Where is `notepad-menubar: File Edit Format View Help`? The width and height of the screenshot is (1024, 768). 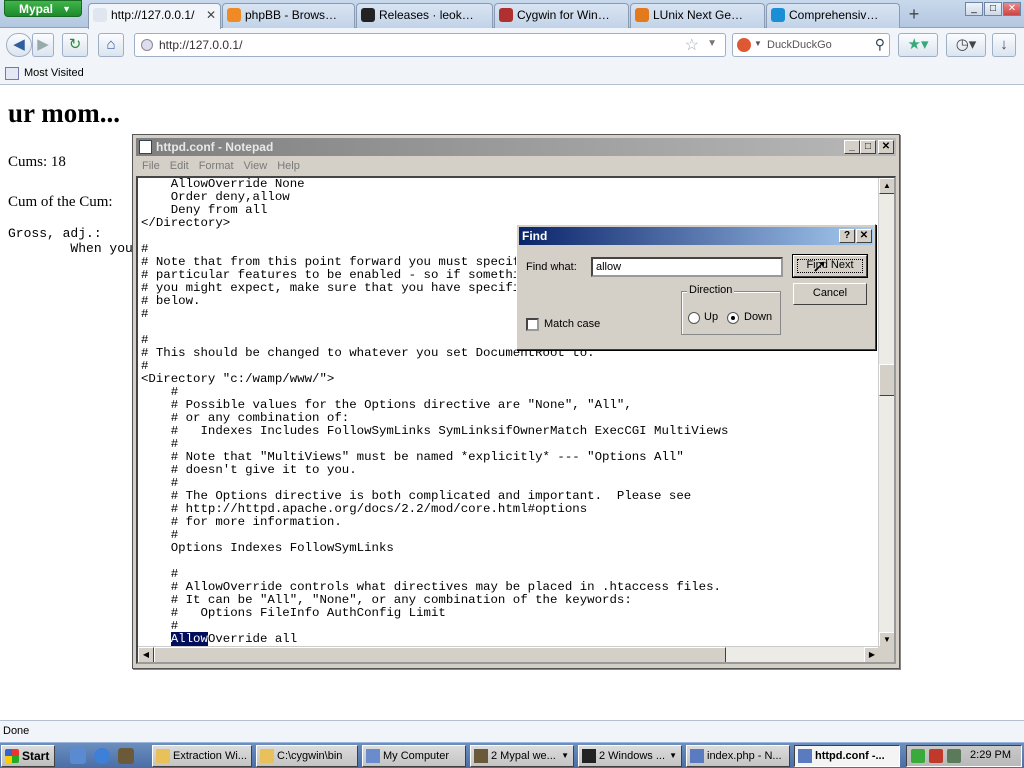 notepad-menubar: File Edit Format View Help is located at coordinates (516, 166).